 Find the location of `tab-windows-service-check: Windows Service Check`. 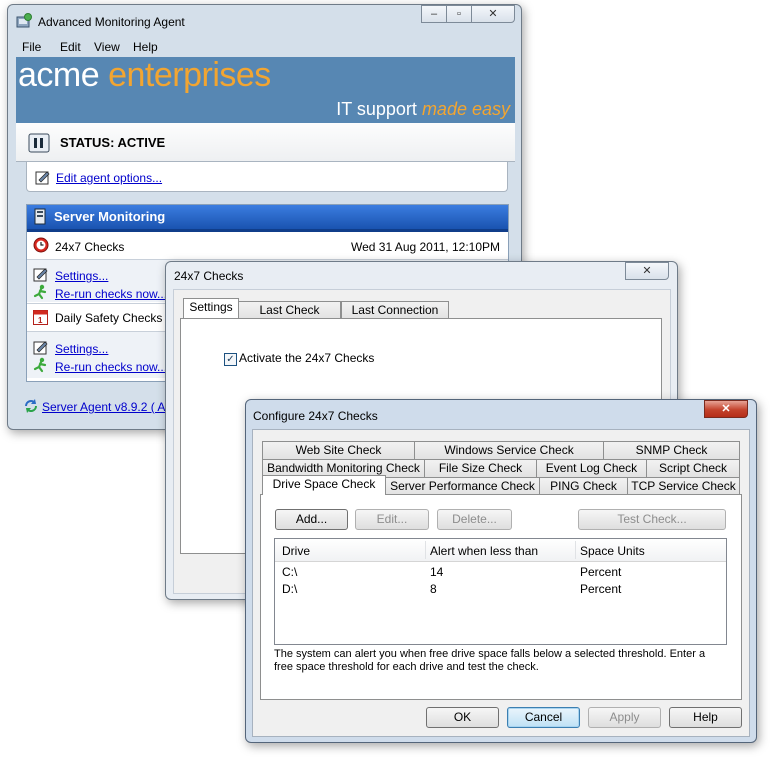

tab-windows-service-check: Windows Service Check is located at coordinates (509, 450).